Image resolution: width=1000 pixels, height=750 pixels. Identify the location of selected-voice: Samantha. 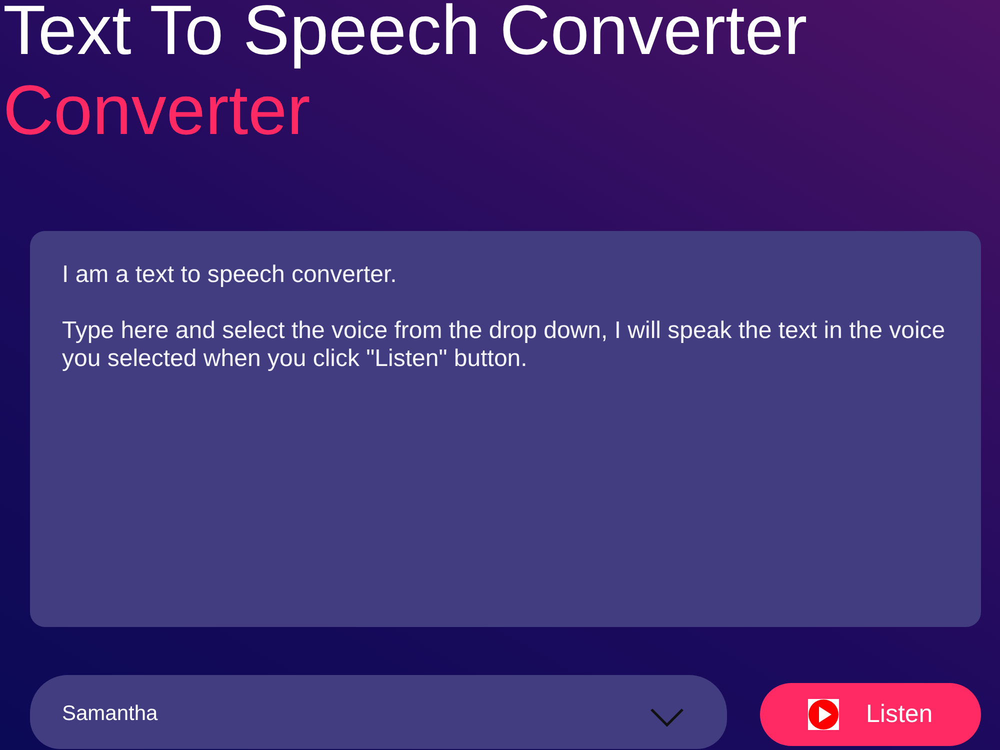
(110, 714).